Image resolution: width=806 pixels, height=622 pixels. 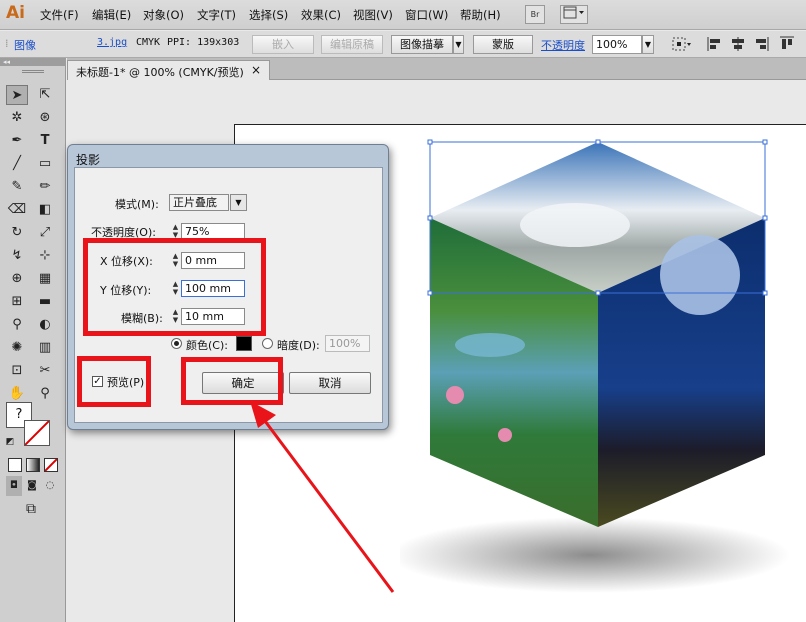 I want to click on column-graph-tool-icon: ▥, so click(x=45, y=348).